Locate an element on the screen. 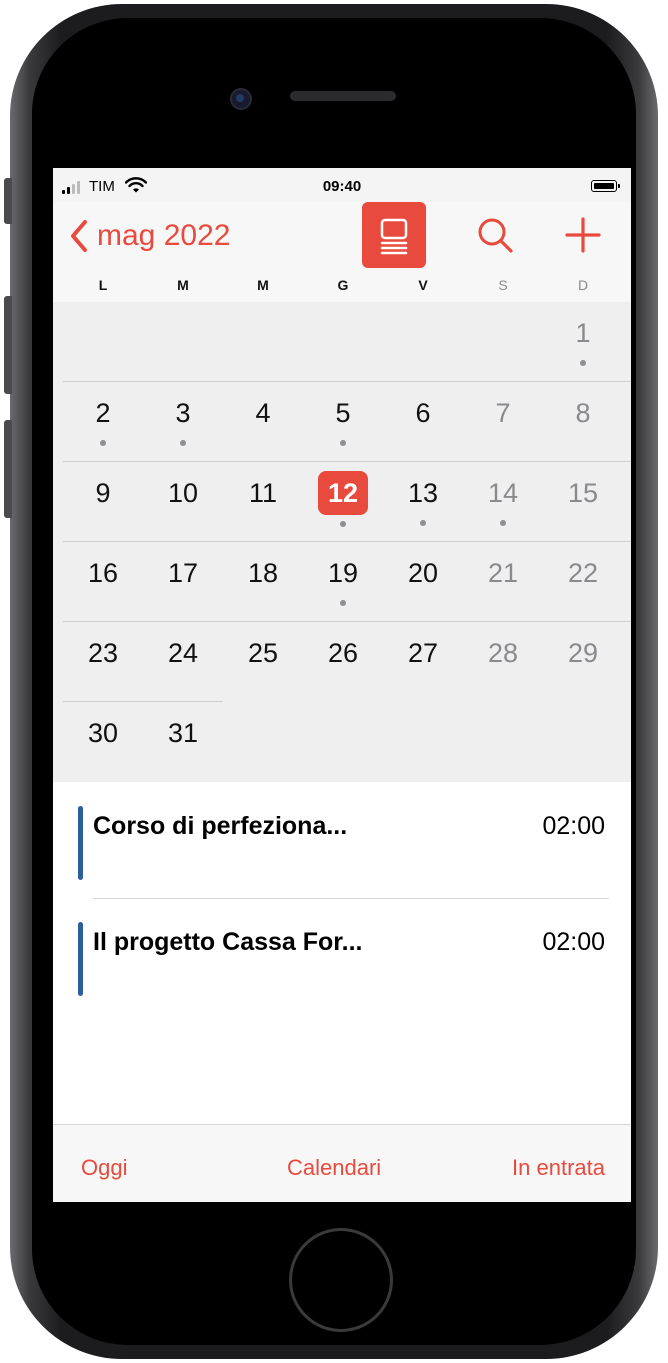 The height and width of the screenshot is (1363, 668). day-number: 26 is located at coordinates (343, 653).